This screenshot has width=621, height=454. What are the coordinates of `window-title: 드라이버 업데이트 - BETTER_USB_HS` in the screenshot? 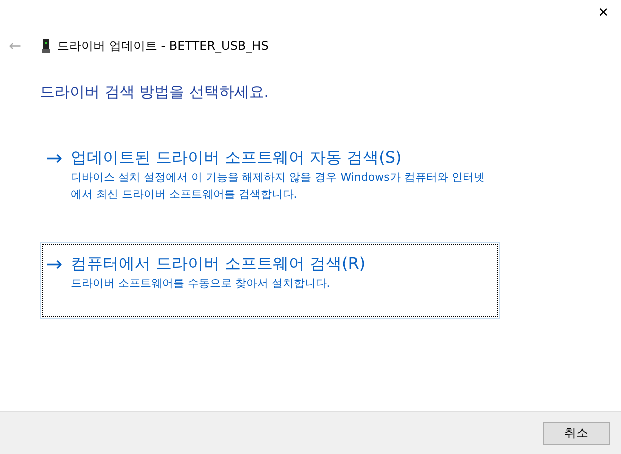 It's located at (163, 46).